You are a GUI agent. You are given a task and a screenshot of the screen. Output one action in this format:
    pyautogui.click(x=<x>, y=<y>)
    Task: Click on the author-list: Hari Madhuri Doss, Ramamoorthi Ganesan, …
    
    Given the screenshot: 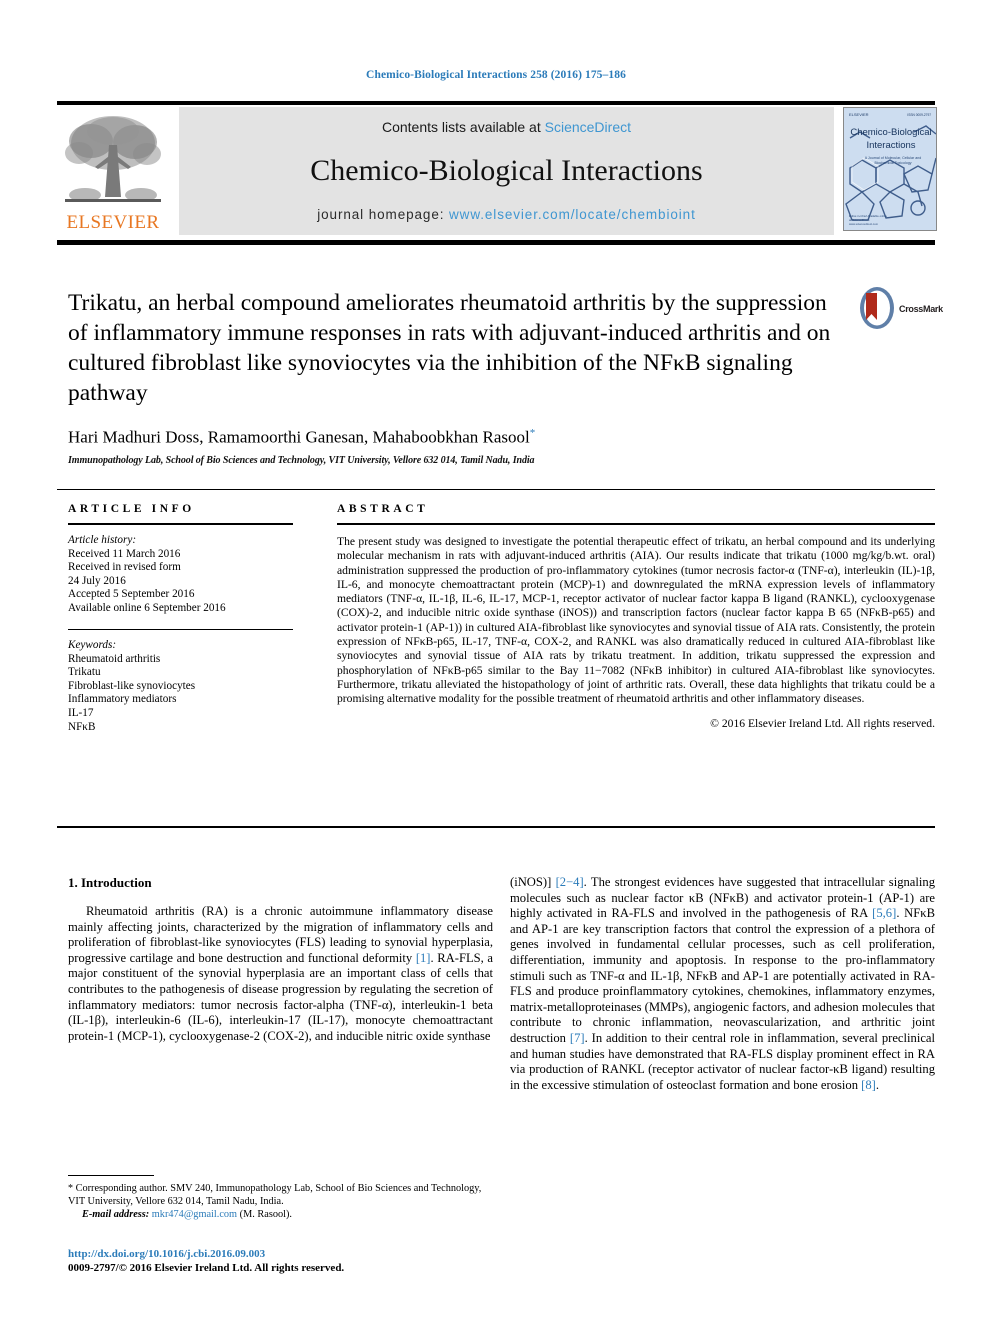 What is the action you would take?
    pyautogui.click(x=458, y=437)
    